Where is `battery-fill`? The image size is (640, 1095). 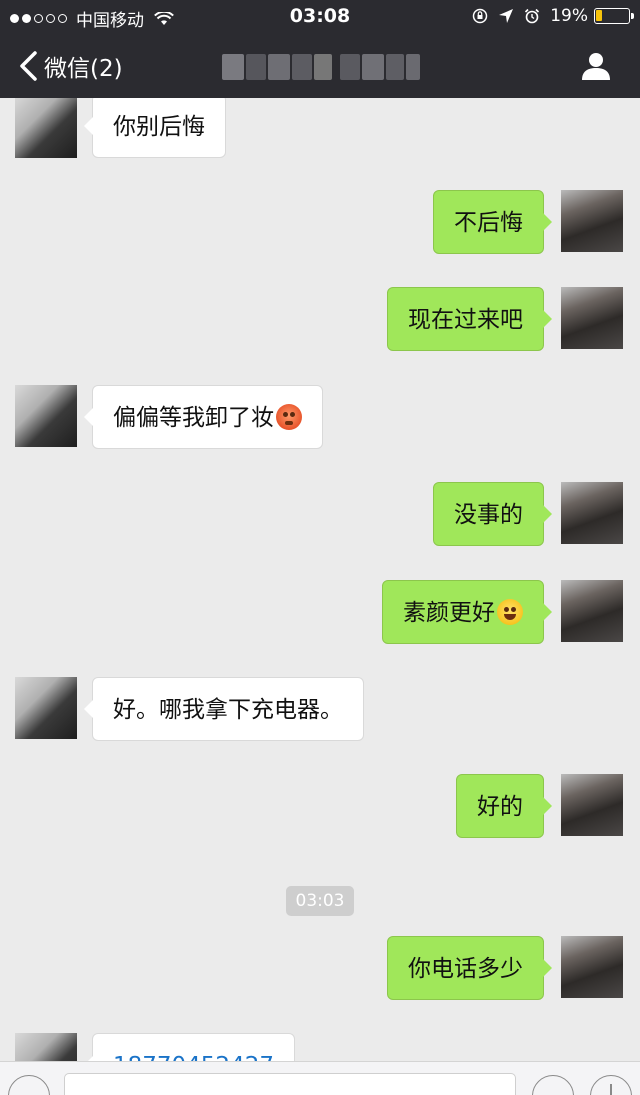
battery-fill is located at coordinates (599, 15).